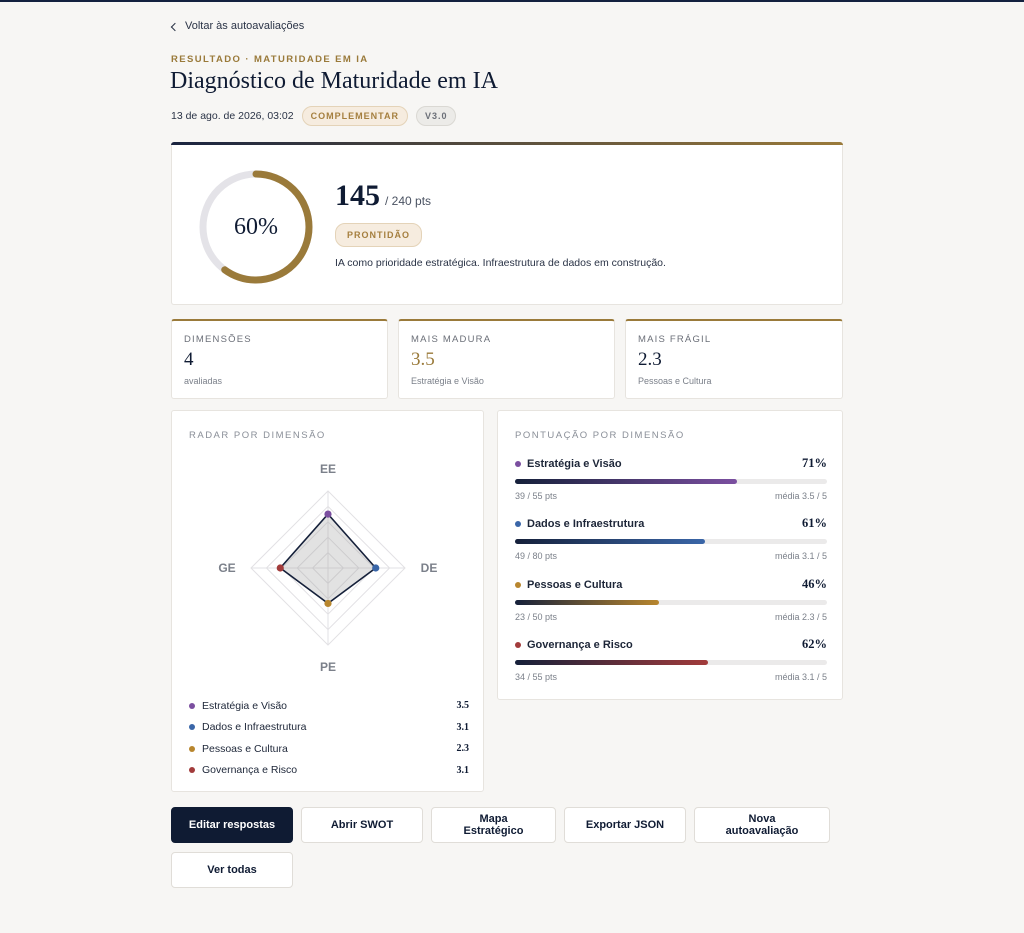 Image resolution: width=1024 pixels, height=933 pixels. What do you see at coordinates (354, 116) in the screenshot?
I see `type-badge: COMPLEMENTAR` at bounding box center [354, 116].